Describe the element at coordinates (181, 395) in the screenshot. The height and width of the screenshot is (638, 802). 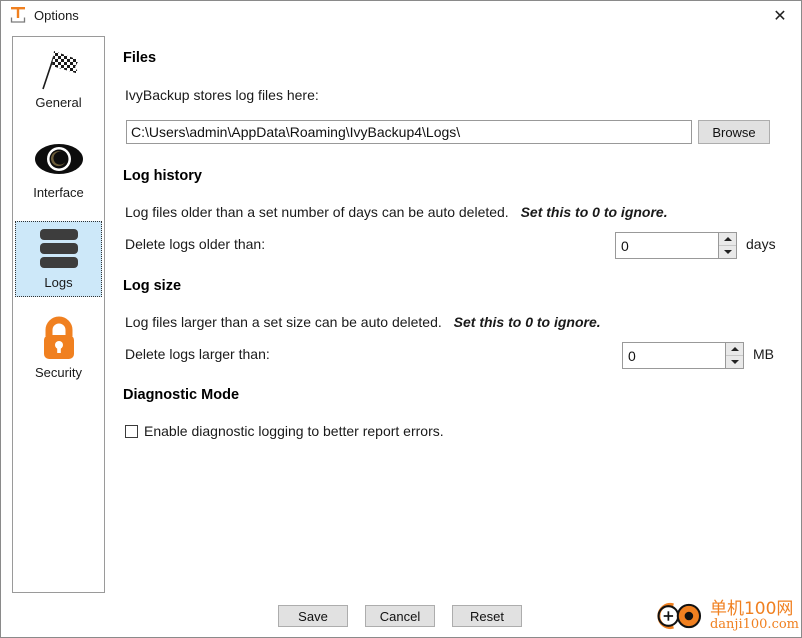
I see `diagnostic-heading: Diagnostic Mode` at that location.